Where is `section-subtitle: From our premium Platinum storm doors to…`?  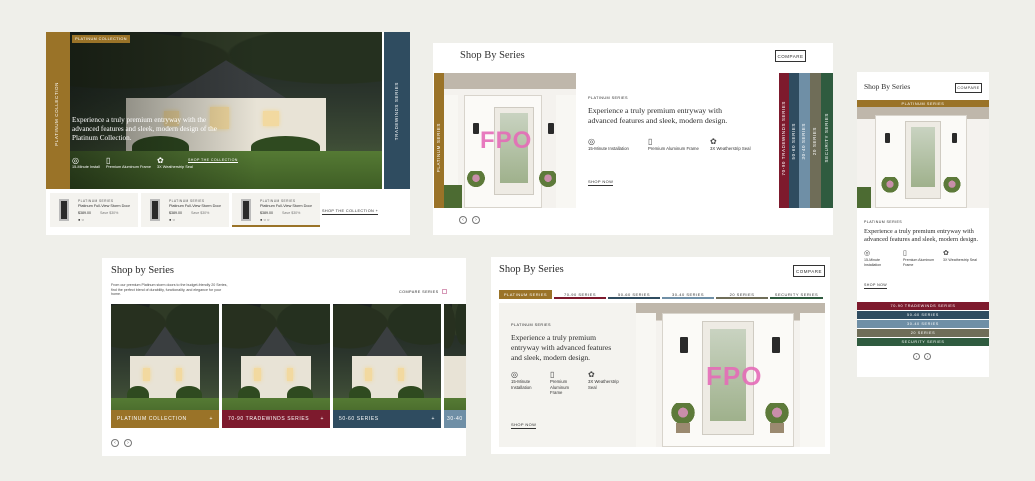
section-subtitle: From our premium Platinum storm doors to… is located at coordinates (169, 290).